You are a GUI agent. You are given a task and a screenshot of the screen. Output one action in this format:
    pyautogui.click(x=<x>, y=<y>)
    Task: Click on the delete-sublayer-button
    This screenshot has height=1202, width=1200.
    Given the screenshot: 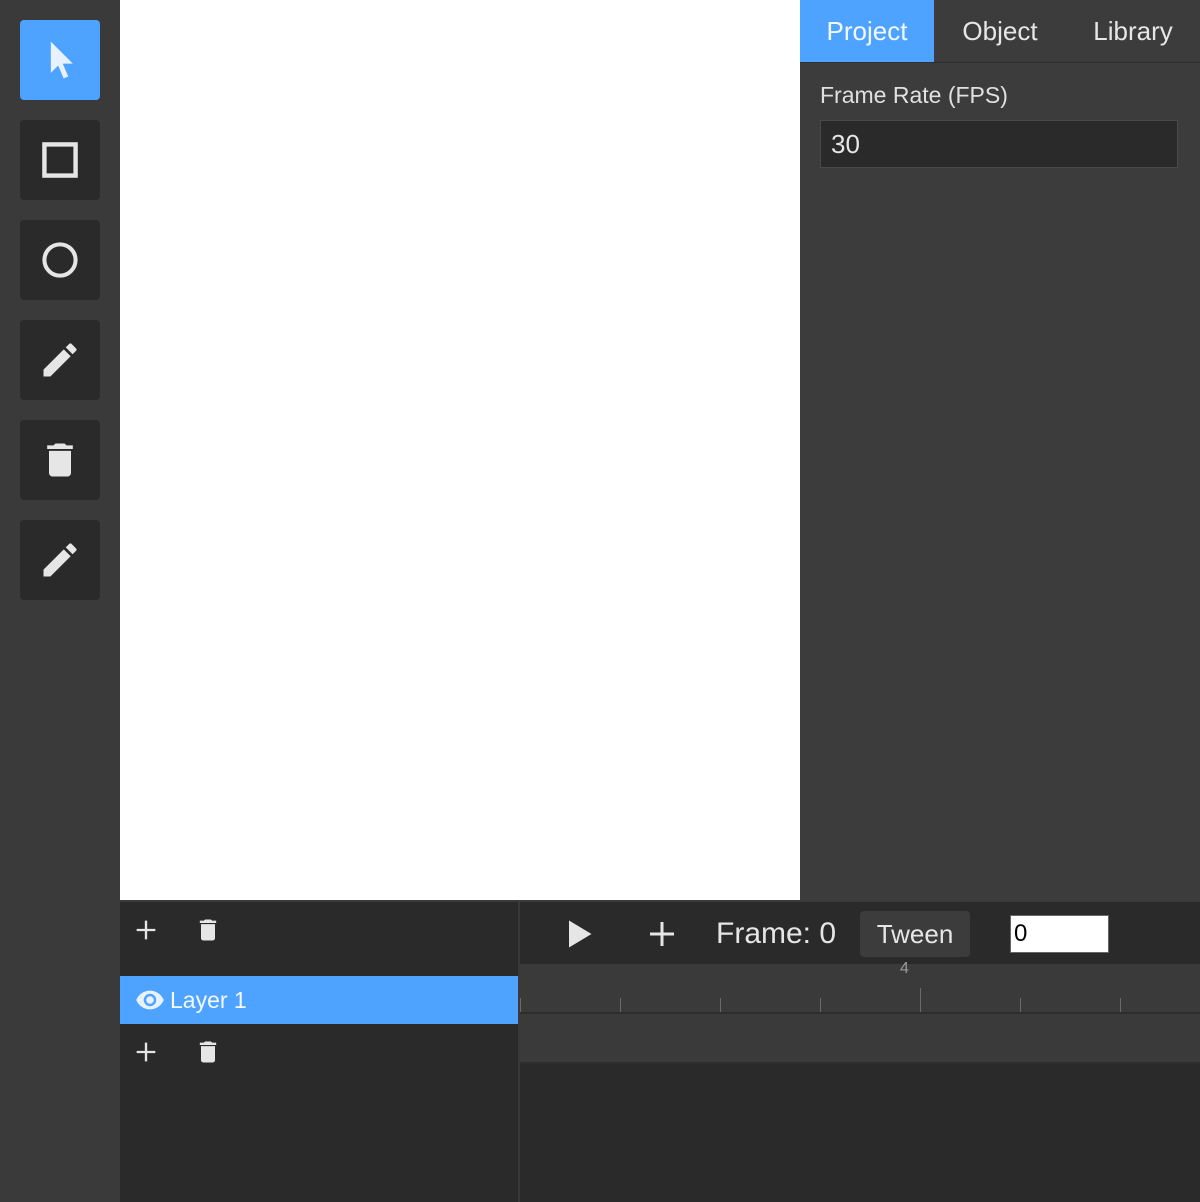 What is the action you would take?
    pyautogui.click(x=208, y=1052)
    